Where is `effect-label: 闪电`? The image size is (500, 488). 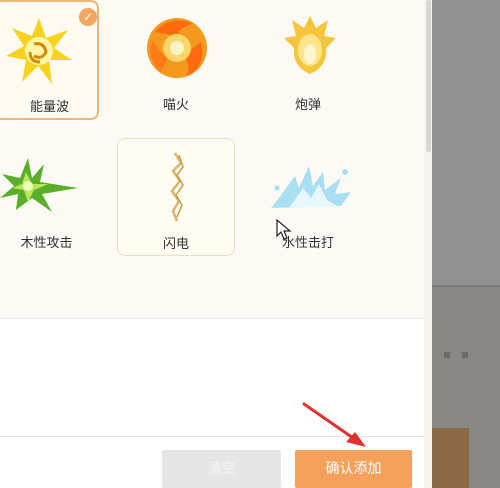
effect-label: 闪电 is located at coordinates (175, 244).